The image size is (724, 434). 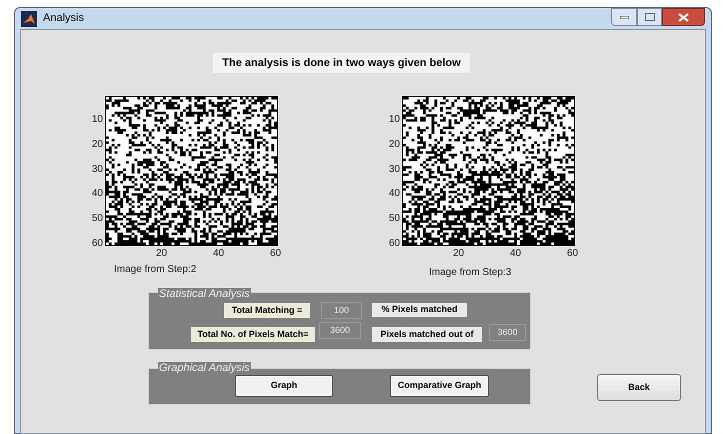 I want to click on total-matching-value: 100, so click(x=341, y=310).